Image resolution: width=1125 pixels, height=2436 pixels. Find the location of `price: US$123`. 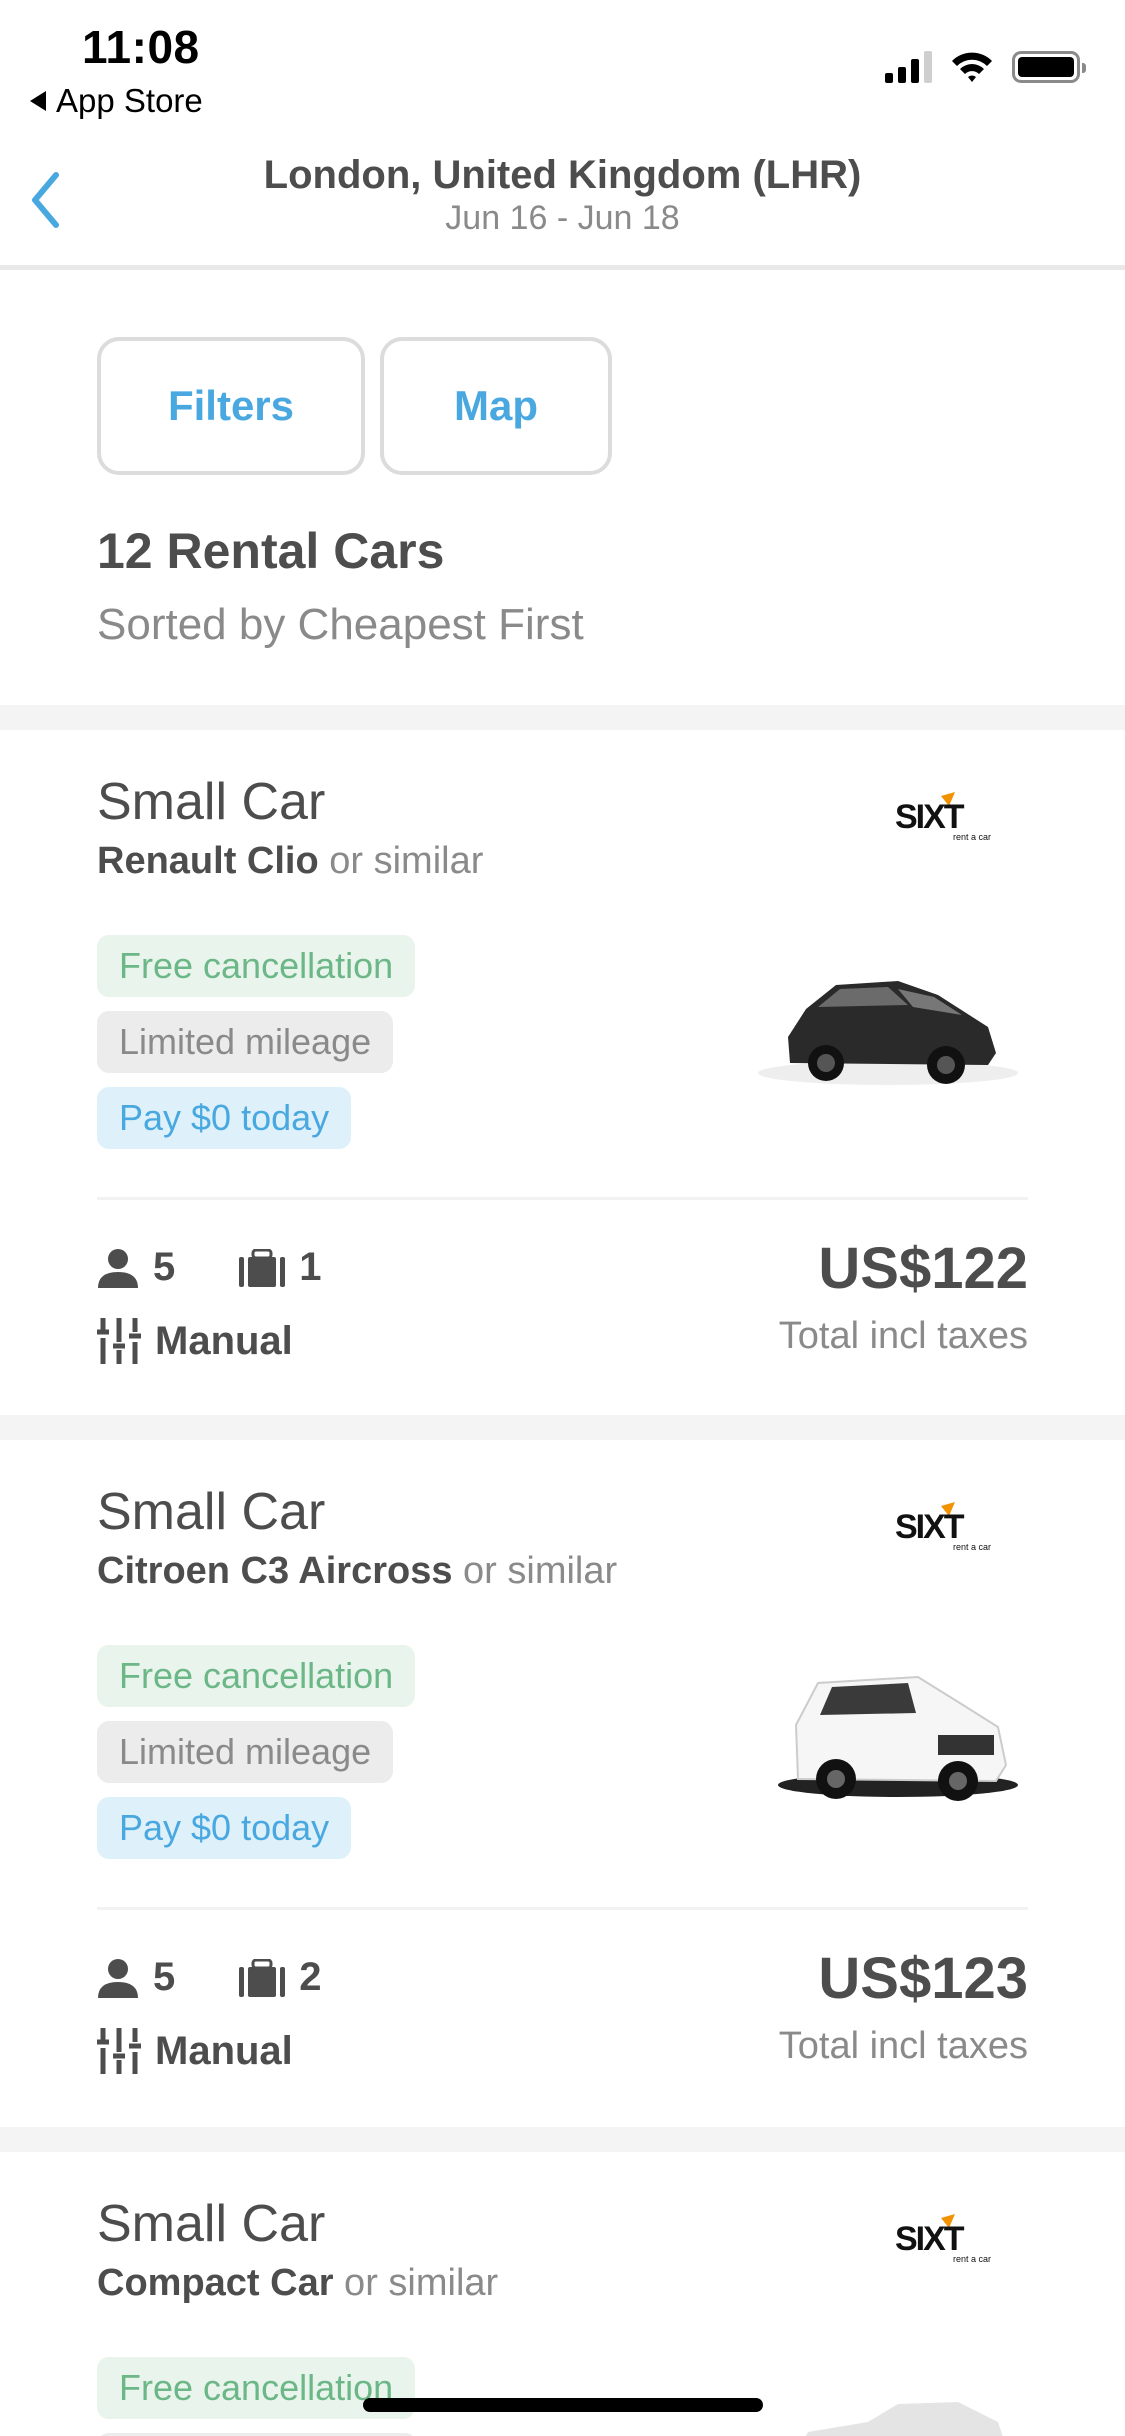

price: US$123 is located at coordinates (923, 1978).